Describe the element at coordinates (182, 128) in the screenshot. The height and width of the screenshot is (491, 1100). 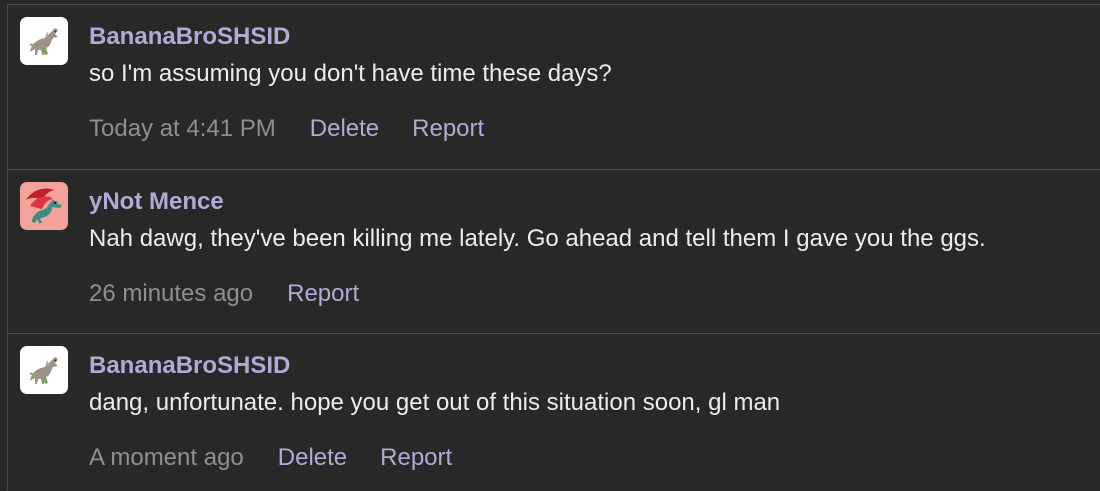
I see `timestamp: Today at 4:41 PM` at that location.